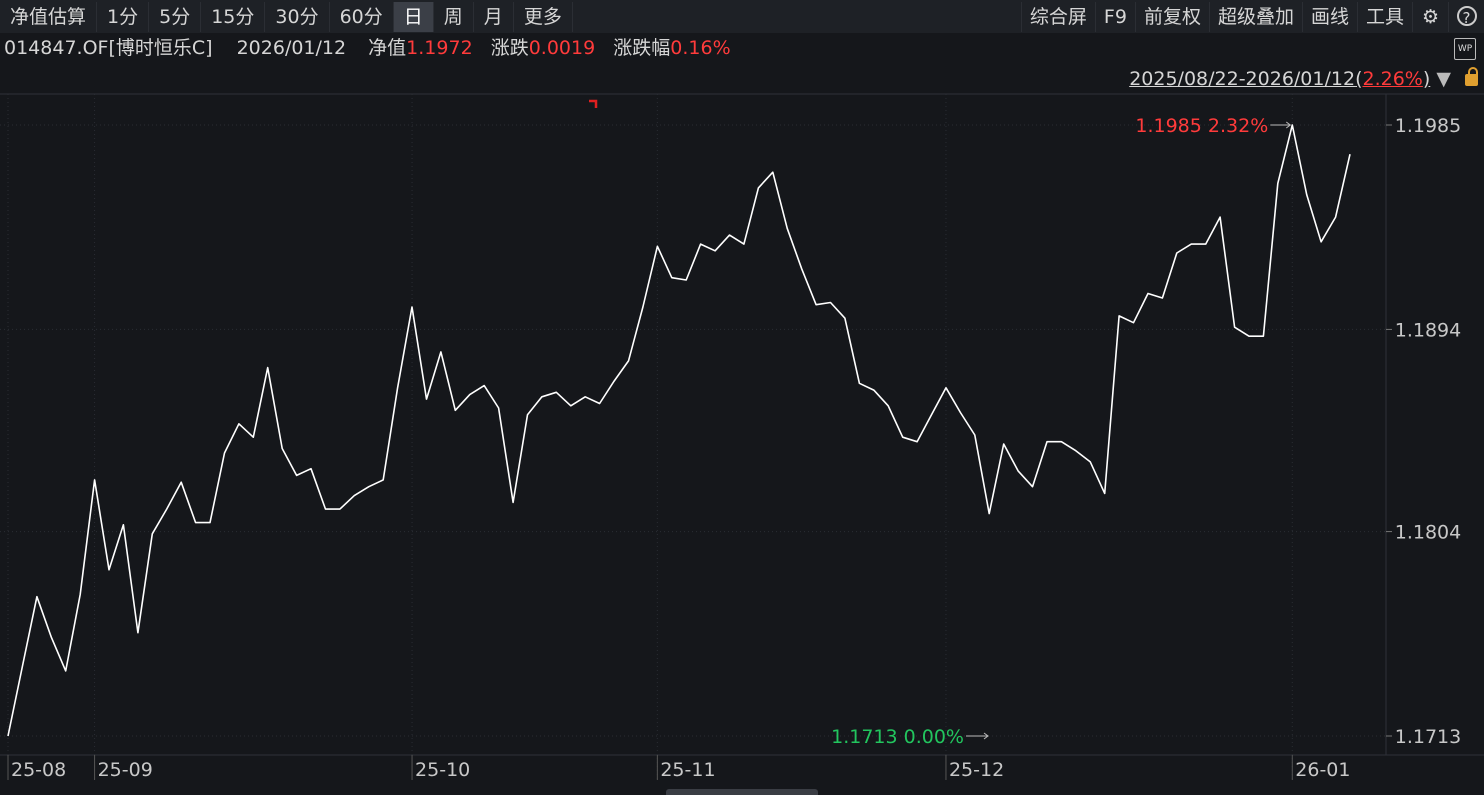 The image size is (1484, 795). What do you see at coordinates (742, 792) in the screenshot?
I see `scrollbar-thumb` at bounding box center [742, 792].